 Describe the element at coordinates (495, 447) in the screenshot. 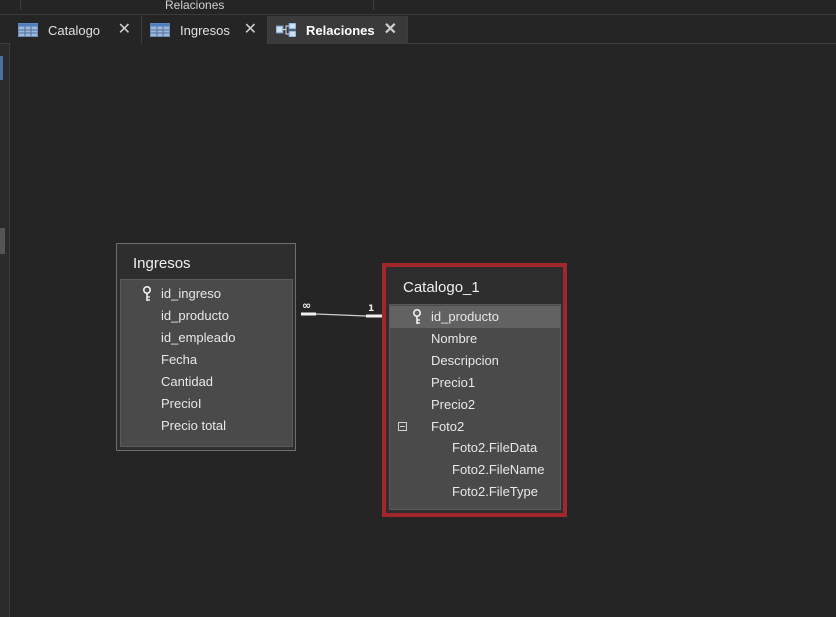

I see `field-name: Foto2.FileData` at that location.